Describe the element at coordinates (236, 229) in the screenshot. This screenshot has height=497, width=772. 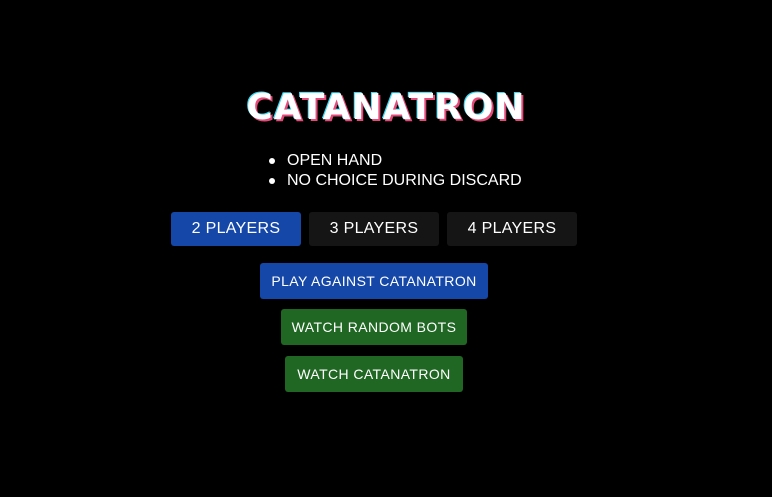
I see `two-players-button: 2 PLAYERS` at that location.